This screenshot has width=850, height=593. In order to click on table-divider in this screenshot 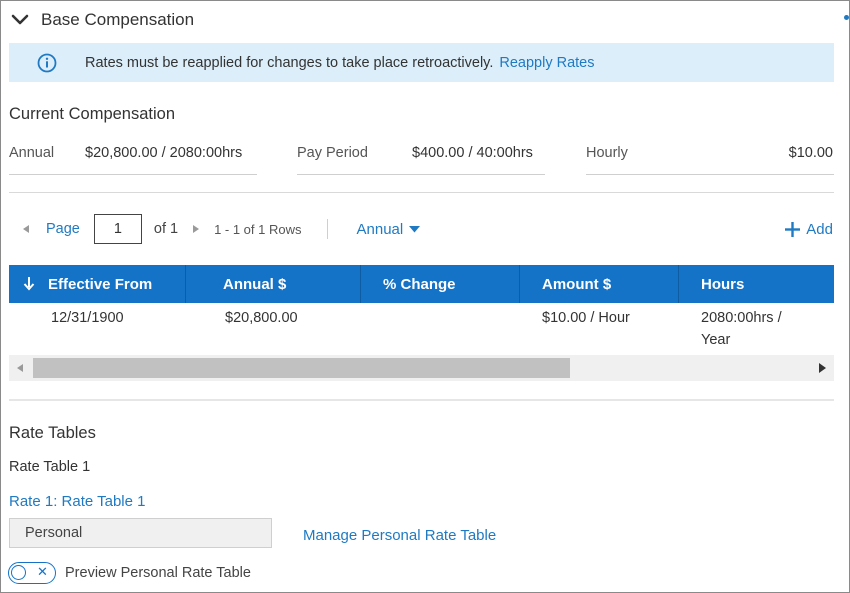, I will do `click(421, 400)`.